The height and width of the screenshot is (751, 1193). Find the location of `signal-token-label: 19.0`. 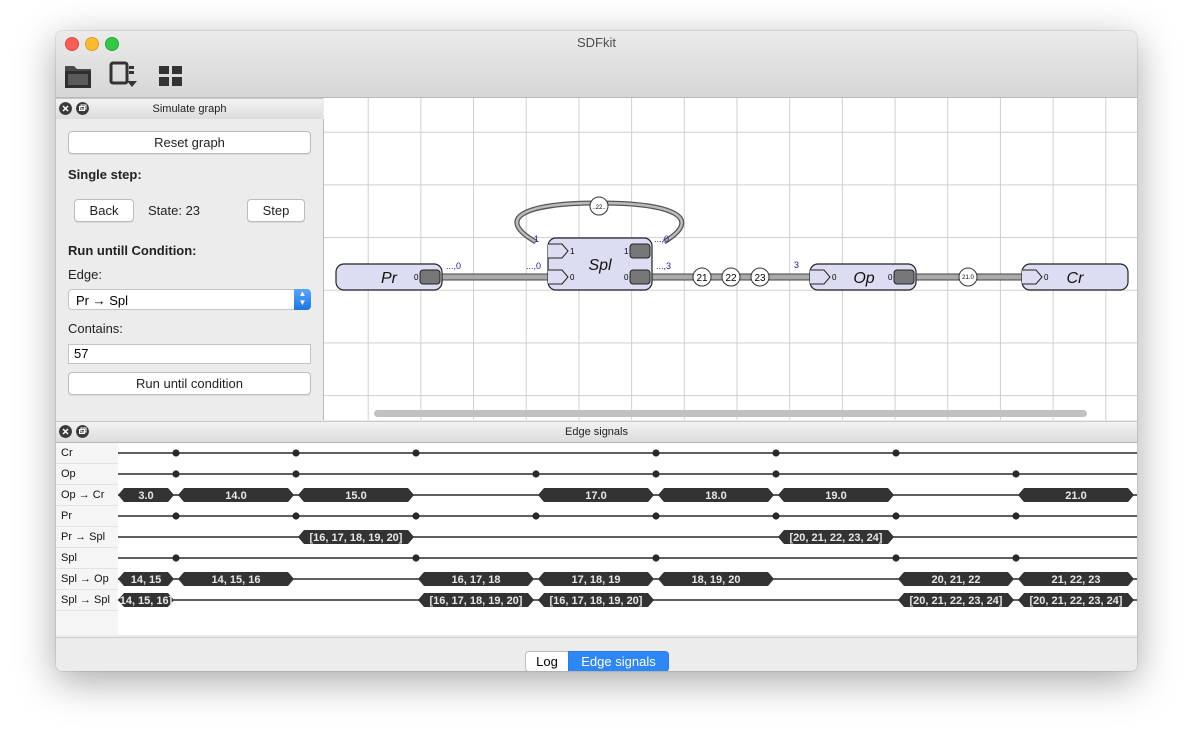

signal-token-label: 19.0 is located at coordinates (835, 496).